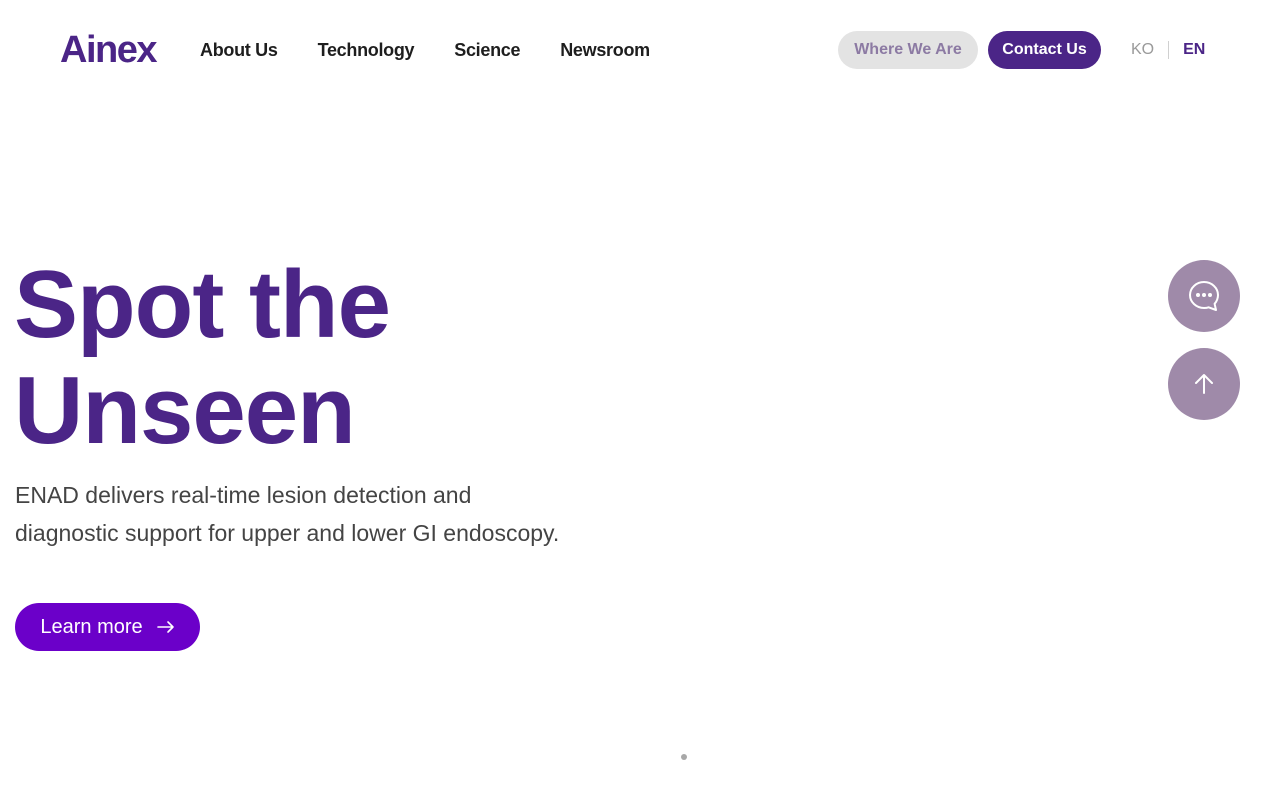 Image resolution: width=1280 pixels, height=800 pixels. Describe the element at coordinates (108, 50) in the screenshot. I see `brand-logo: Ainex` at that location.